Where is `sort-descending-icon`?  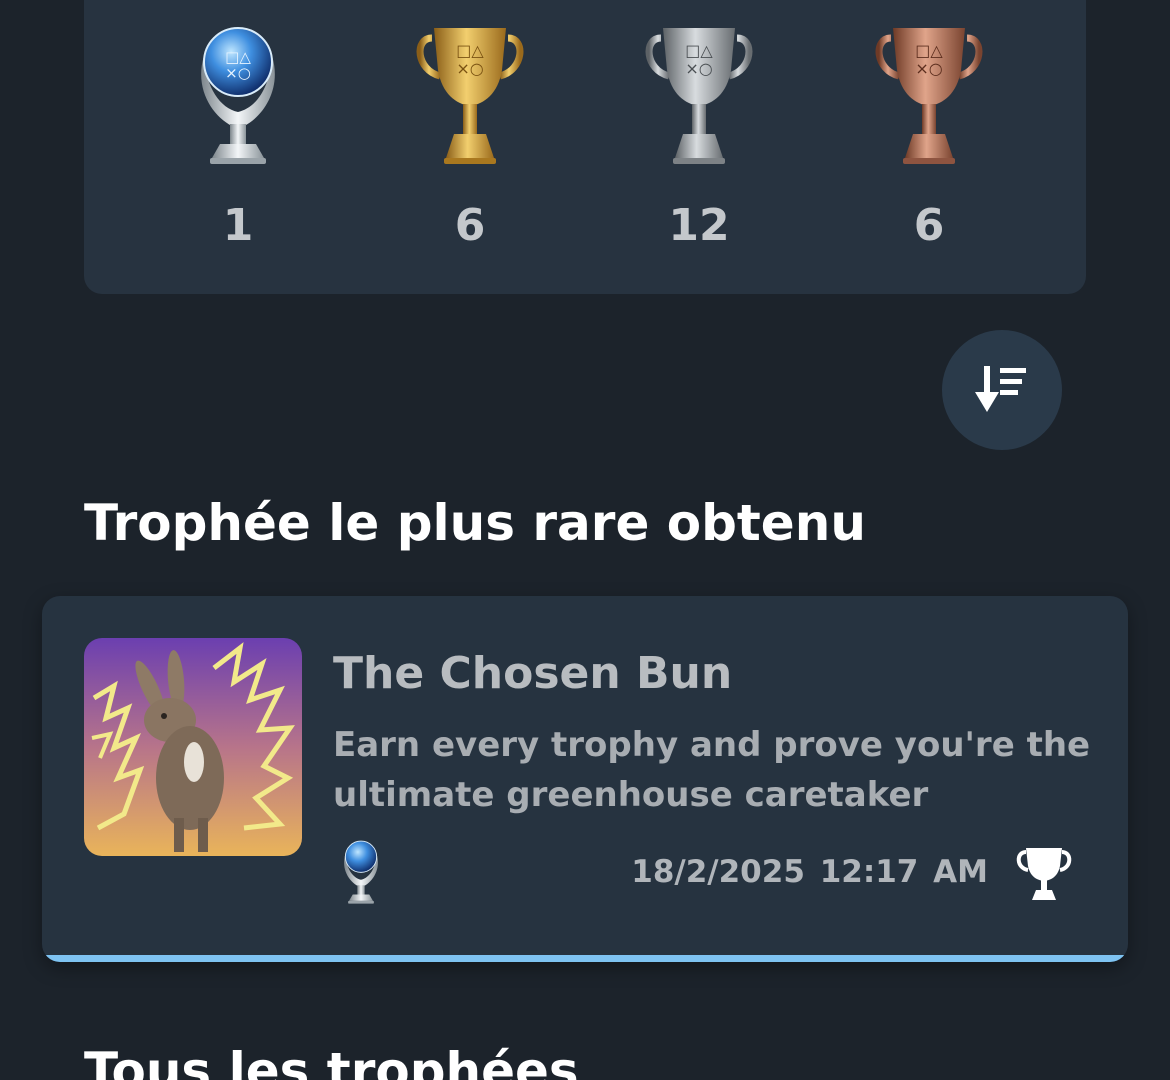
sort-descending-icon is located at coordinates (1000, 389).